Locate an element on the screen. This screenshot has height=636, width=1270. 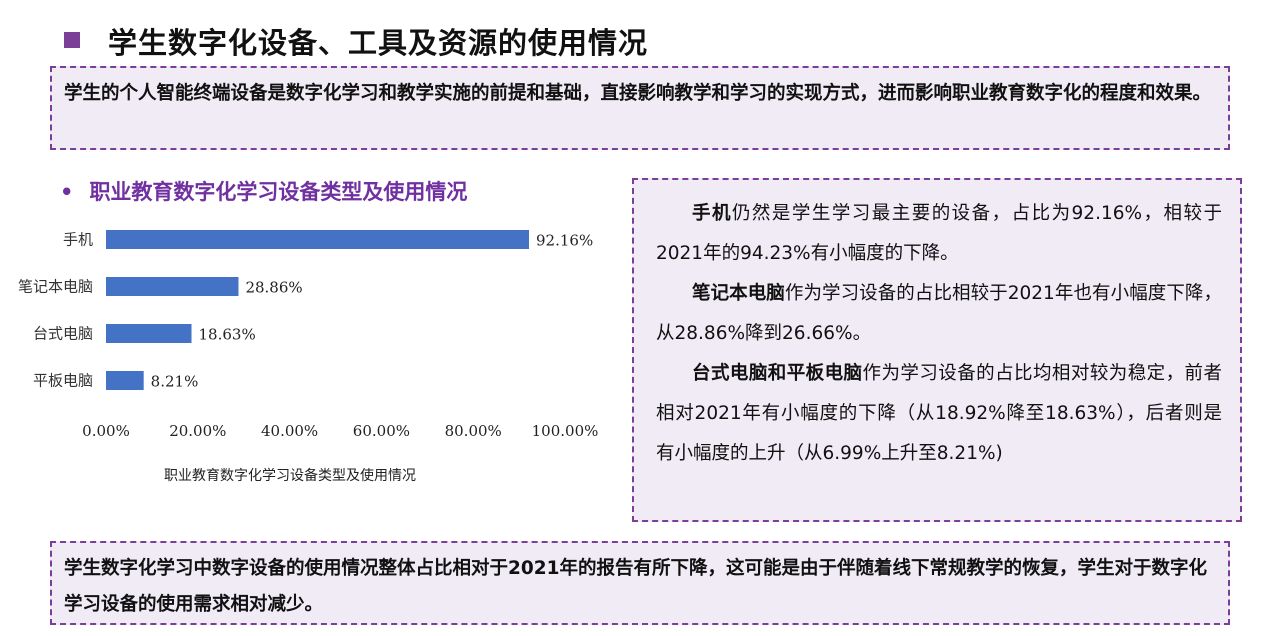
category-label: 平板电脑 is located at coordinates (63, 381).